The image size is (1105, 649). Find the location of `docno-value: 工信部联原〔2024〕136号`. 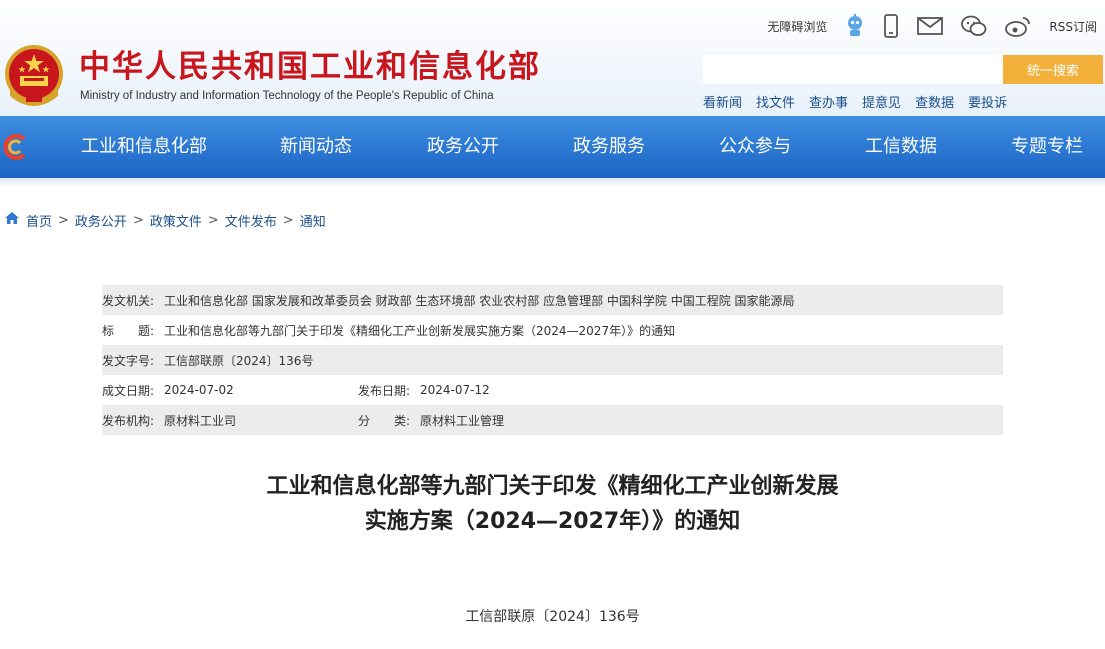

docno-value: 工信部联原〔2024〕136号 is located at coordinates (239, 360).